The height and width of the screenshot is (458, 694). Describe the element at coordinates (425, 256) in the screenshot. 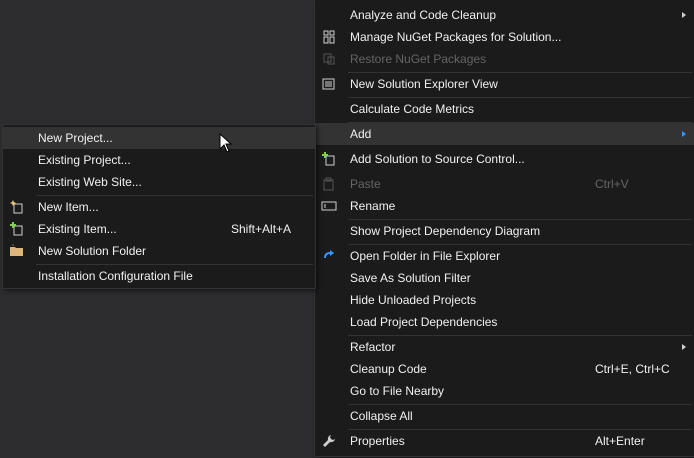

I see `menu-item-label: Open Folder in File Explorer` at that location.